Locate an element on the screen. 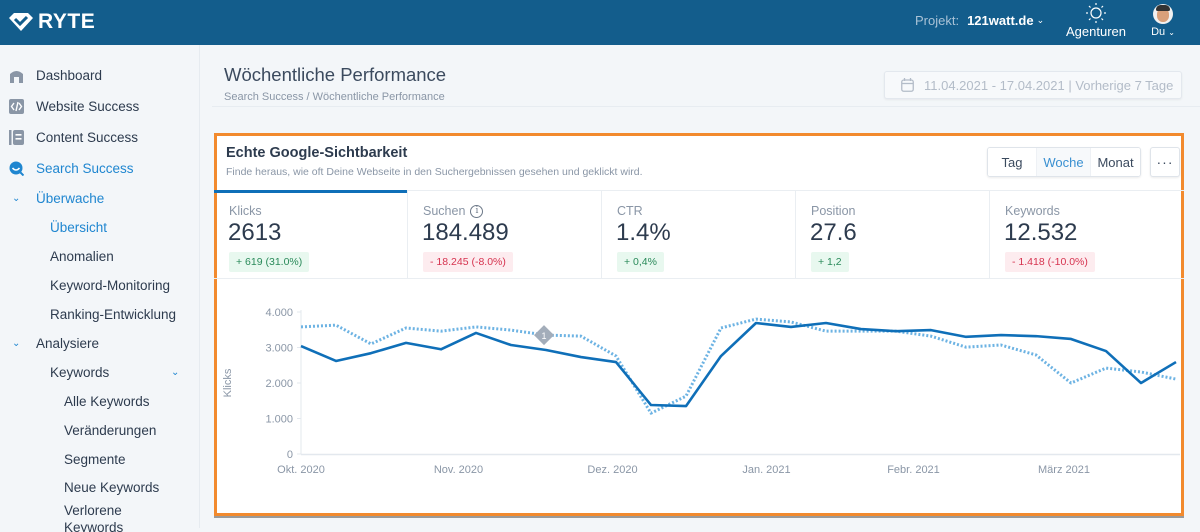  divider is located at coordinates (706, 106).